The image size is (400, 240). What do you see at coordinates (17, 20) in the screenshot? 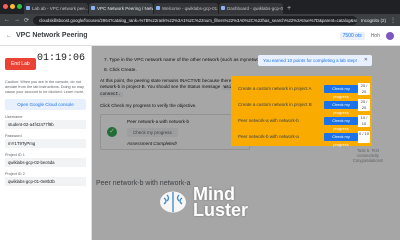
I see `forward-icon: →` at bounding box center [17, 20].